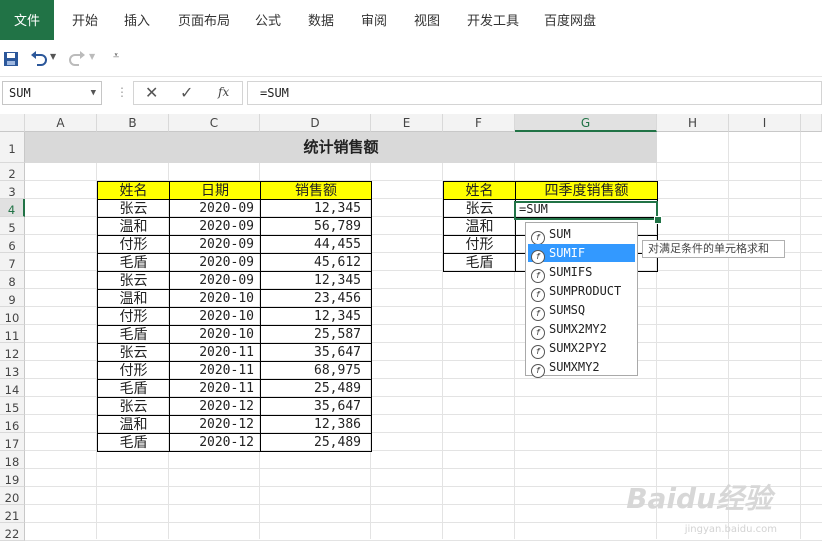 The width and height of the screenshot is (822, 545). I want to click on tab-view: 视图, so click(427, 20).